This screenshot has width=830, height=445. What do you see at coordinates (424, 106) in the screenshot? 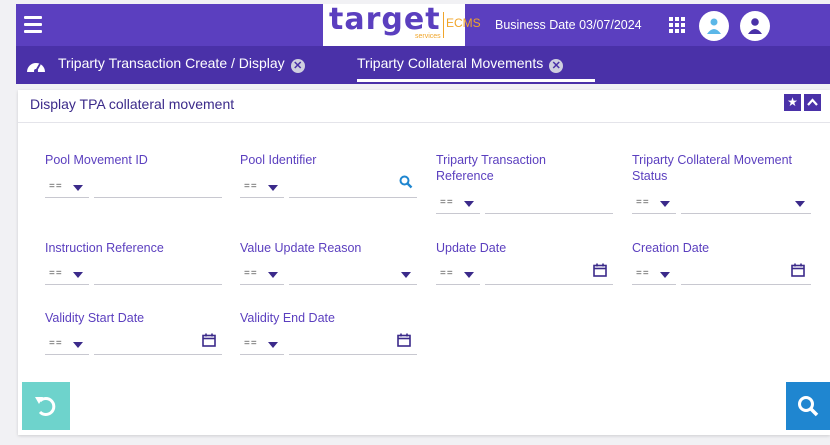
I see `panel-header: Display TPA collateral movement ★` at bounding box center [424, 106].